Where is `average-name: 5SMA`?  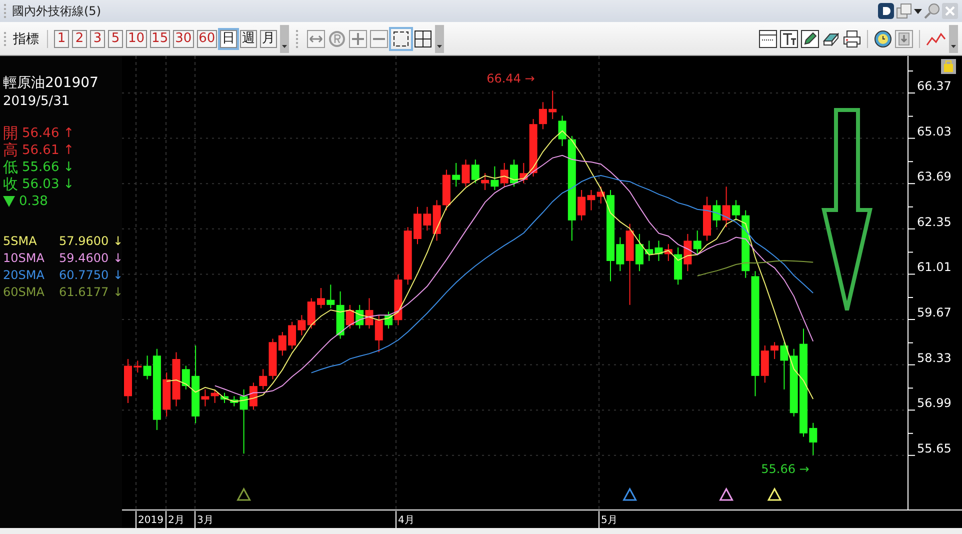
average-name: 5SMA is located at coordinates (20, 241).